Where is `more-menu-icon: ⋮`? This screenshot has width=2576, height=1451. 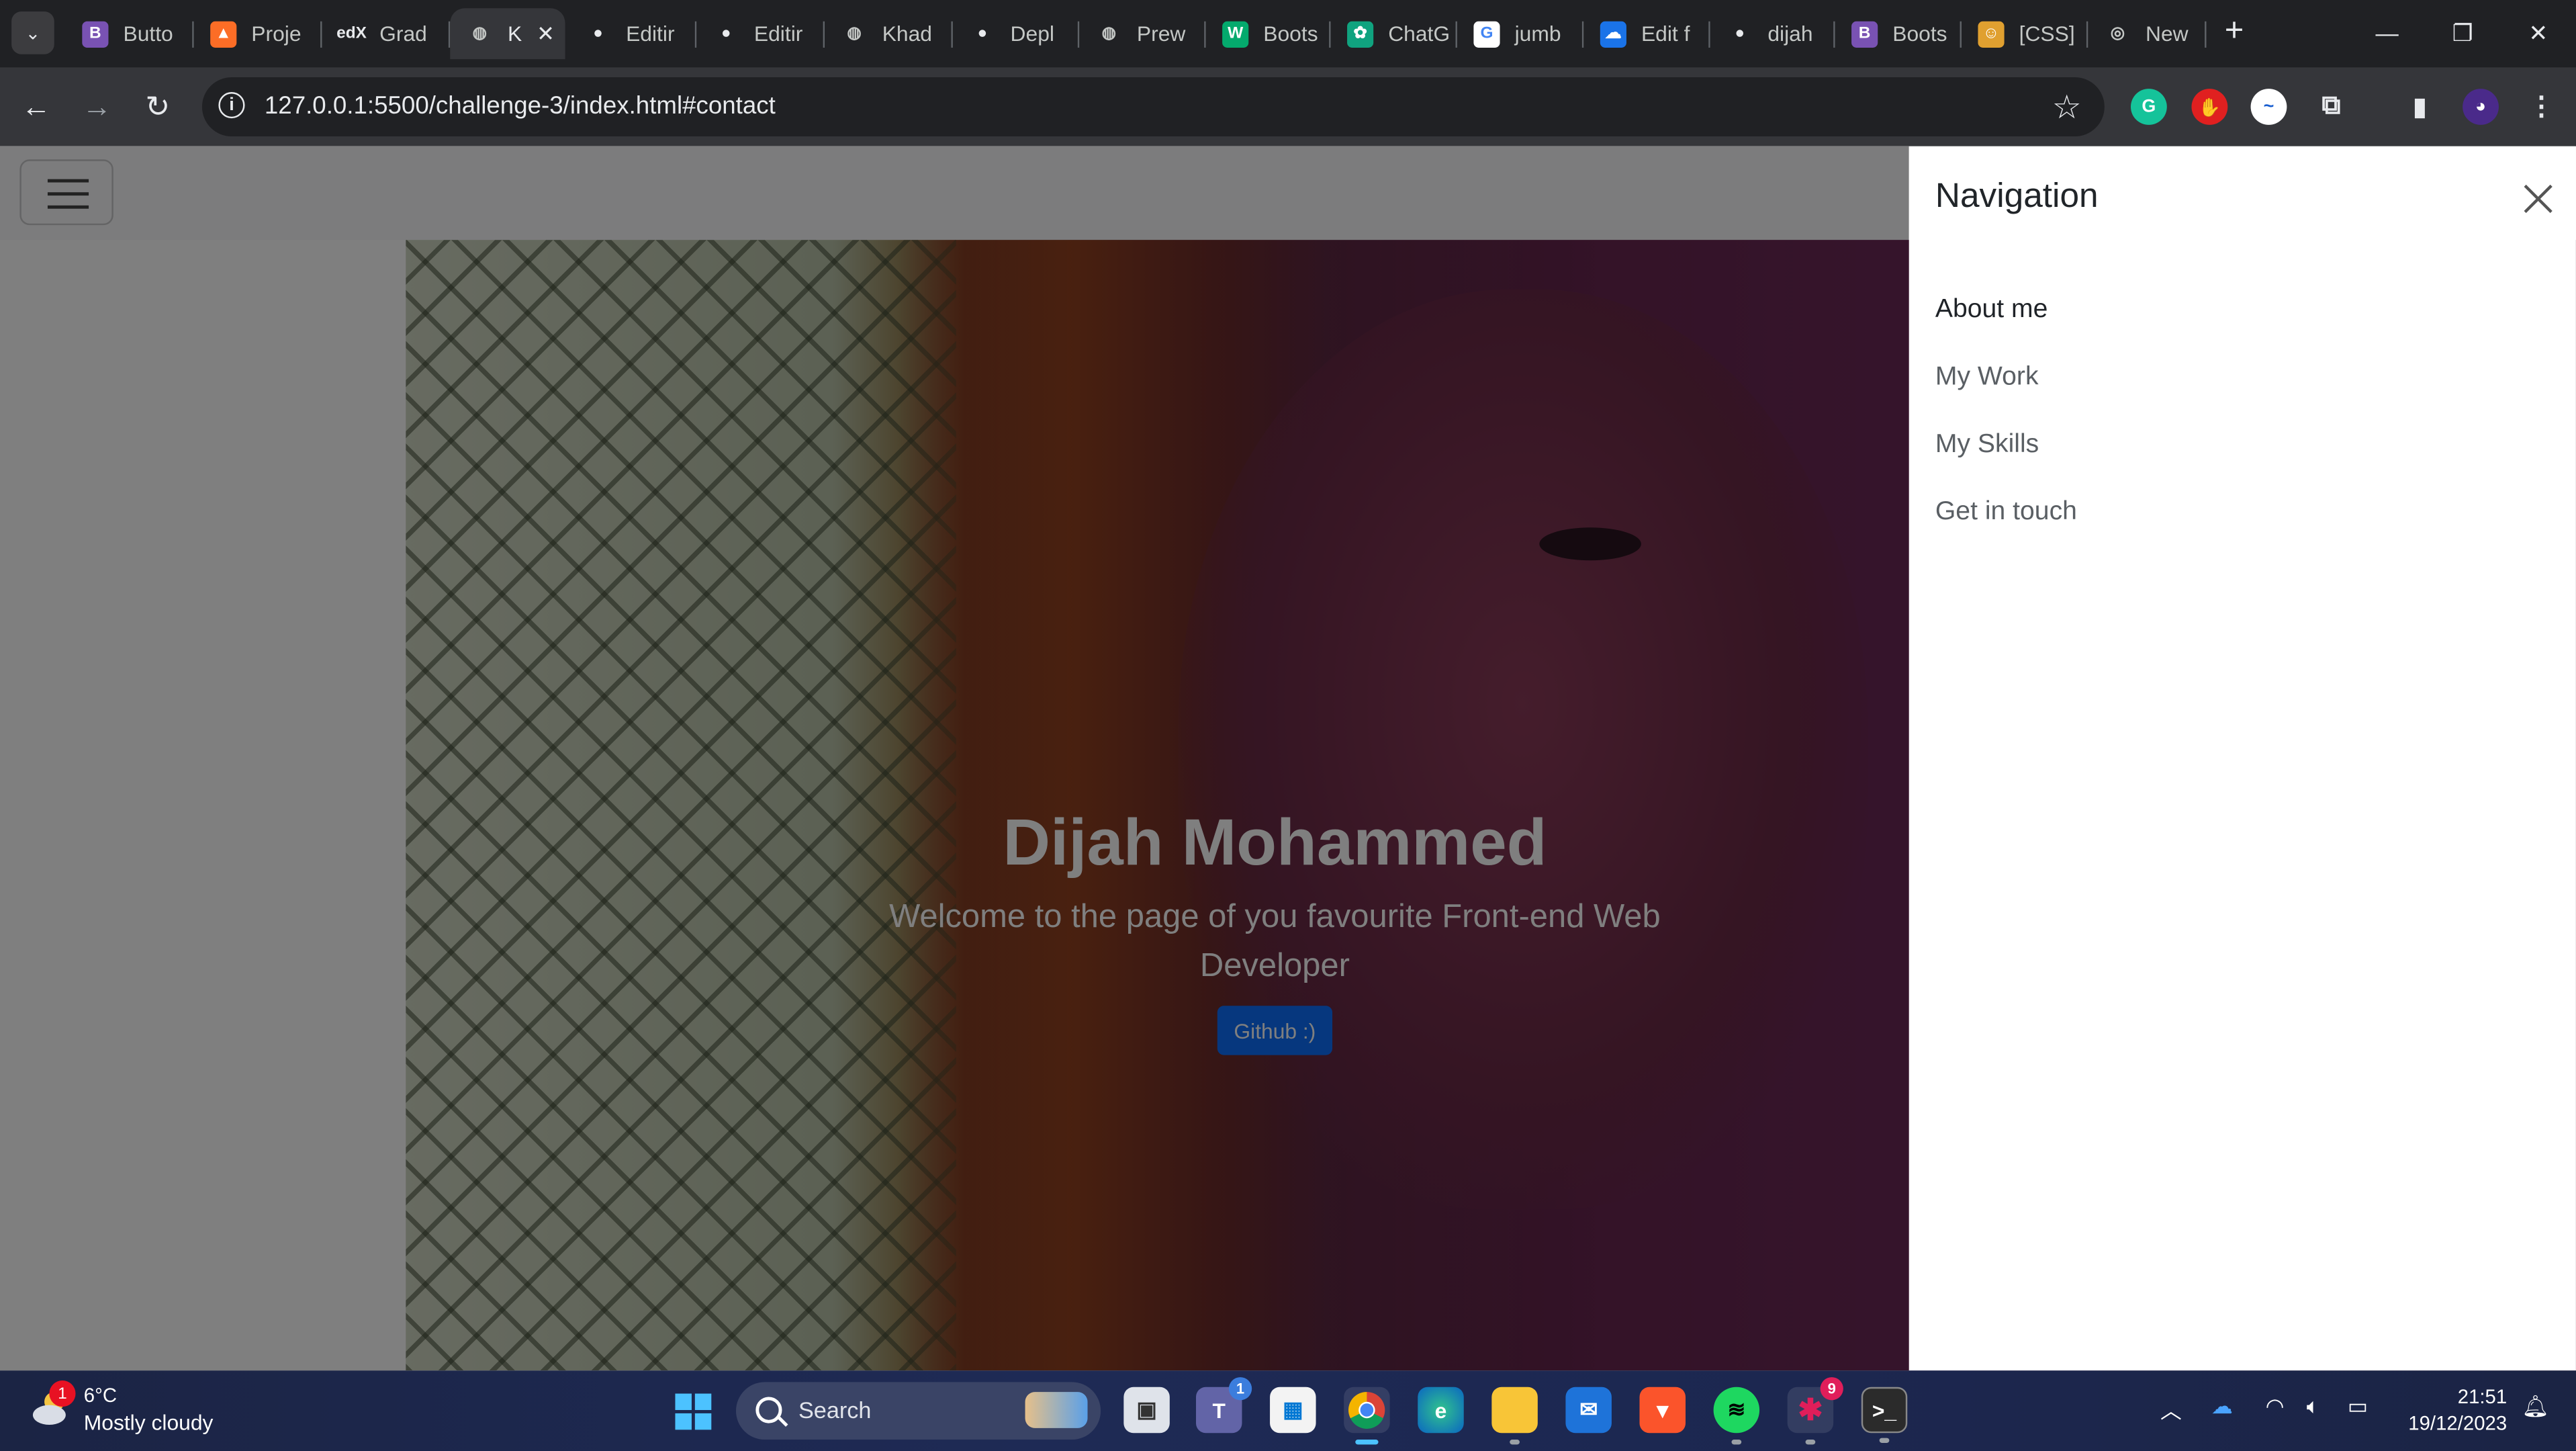
more-menu-icon: ⋮ is located at coordinates (2542, 107).